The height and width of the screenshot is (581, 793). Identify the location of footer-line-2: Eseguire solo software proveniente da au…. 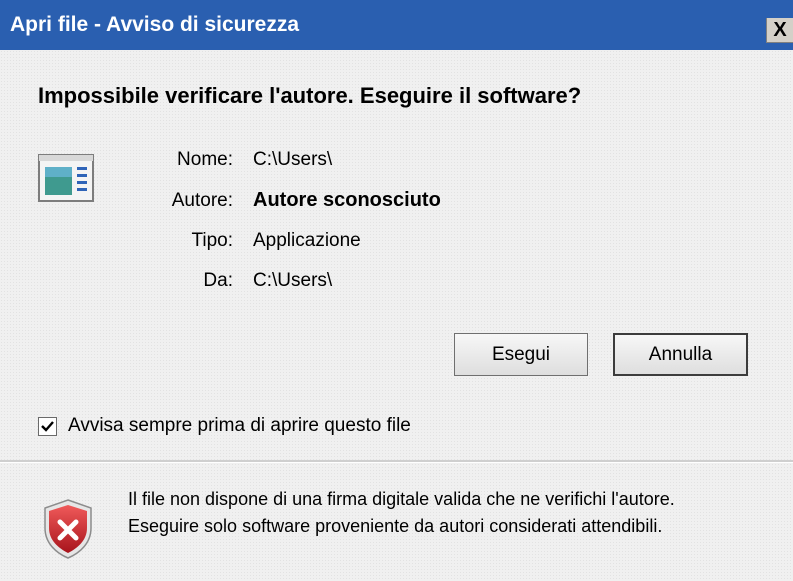
(395, 526).